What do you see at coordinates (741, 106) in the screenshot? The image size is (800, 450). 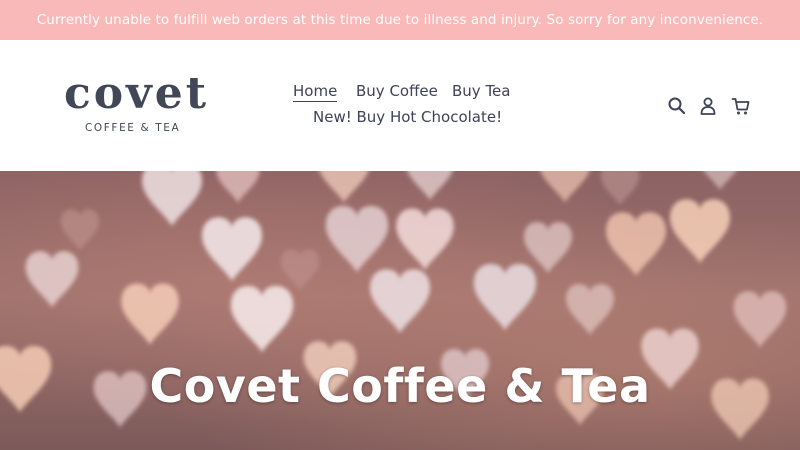 I see `cart-icon` at bounding box center [741, 106].